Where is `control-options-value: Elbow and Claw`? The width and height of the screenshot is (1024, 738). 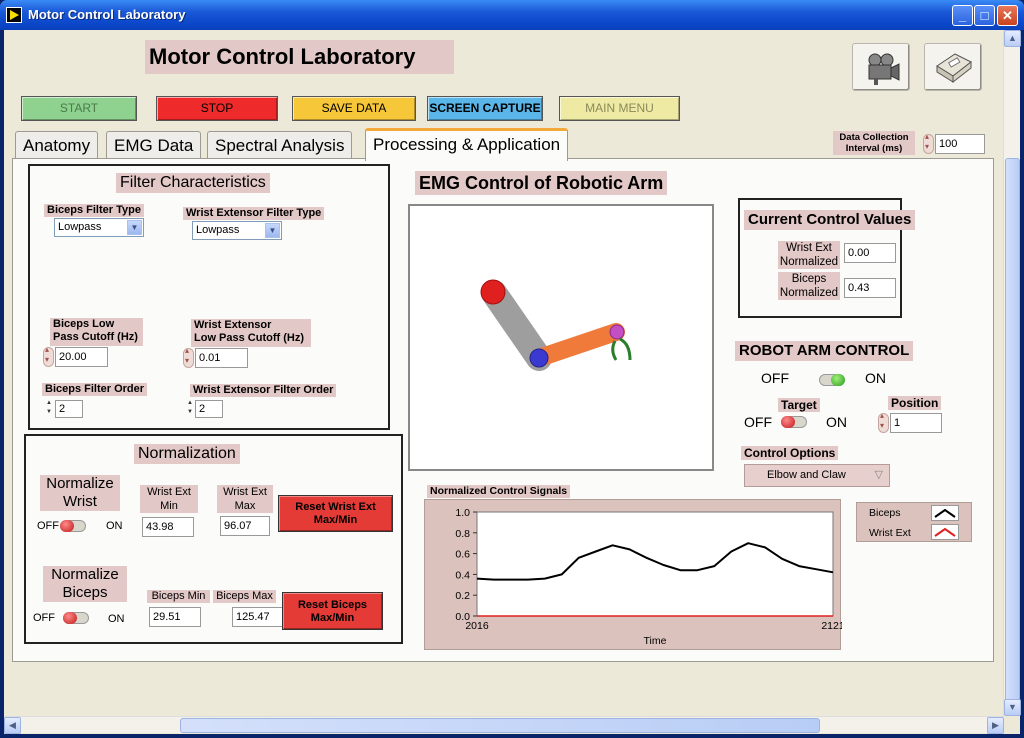 control-options-value: Elbow and Claw is located at coordinates (806, 475).